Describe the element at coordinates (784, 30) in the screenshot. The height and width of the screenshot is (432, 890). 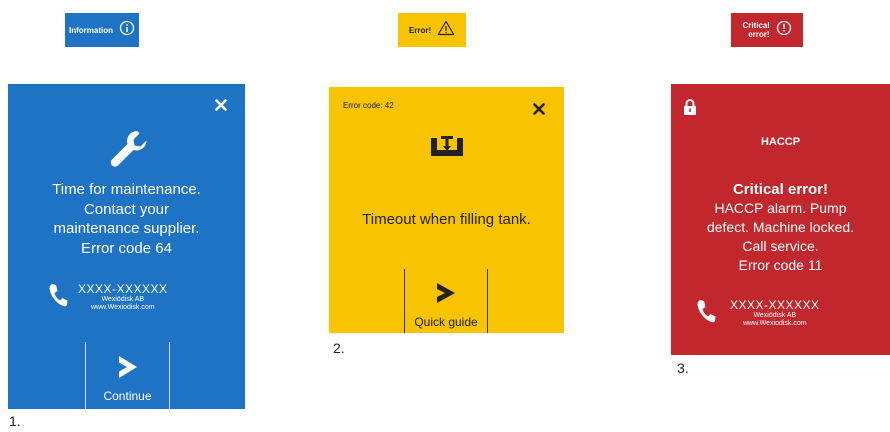
I see `alert-circle-icon` at that location.